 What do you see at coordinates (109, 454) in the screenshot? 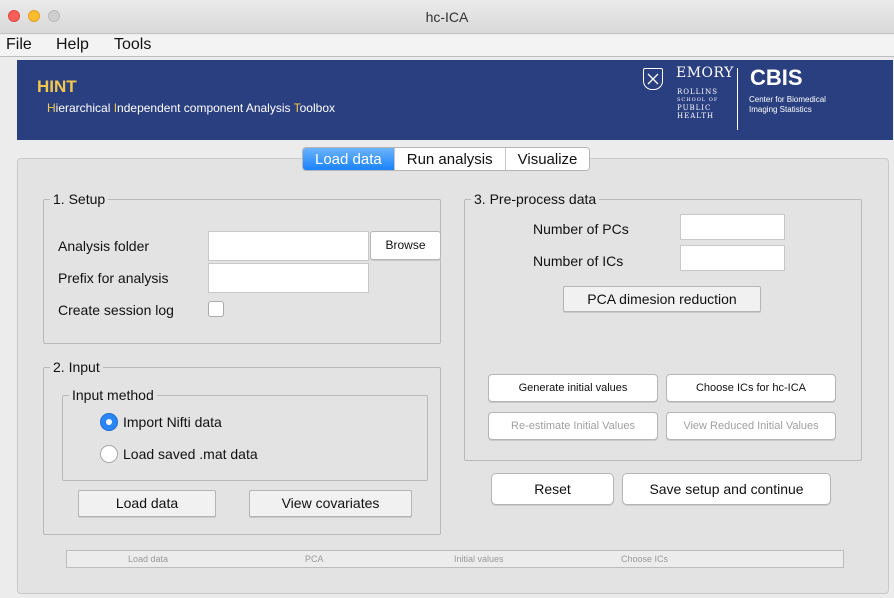
I see `load-mat-radio` at bounding box center [109, 454].